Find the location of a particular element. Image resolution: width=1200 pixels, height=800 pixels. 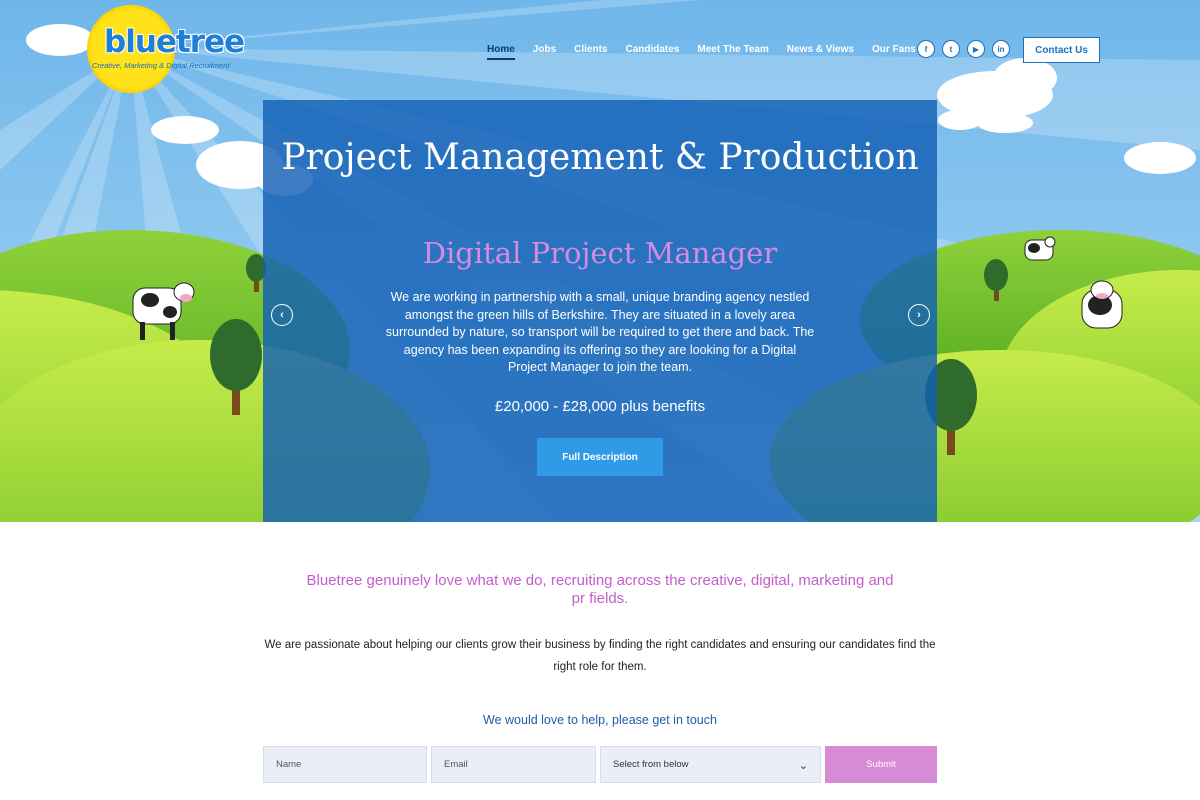

enquiry-type-select: Select from below ⌄ is located at coordinates (710, 764).